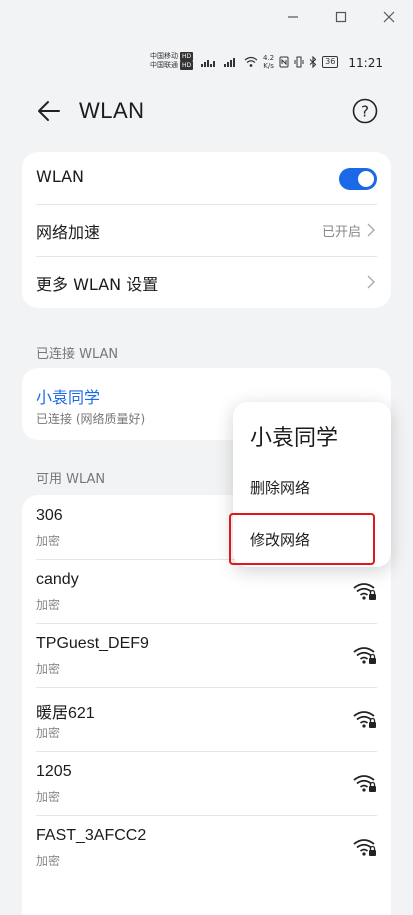 The image size is (413, 915). What do you see at coordinates (341, 232) in the screenshot?
I see `network-accel-value: 已开启` at bounding box center [341, 232].